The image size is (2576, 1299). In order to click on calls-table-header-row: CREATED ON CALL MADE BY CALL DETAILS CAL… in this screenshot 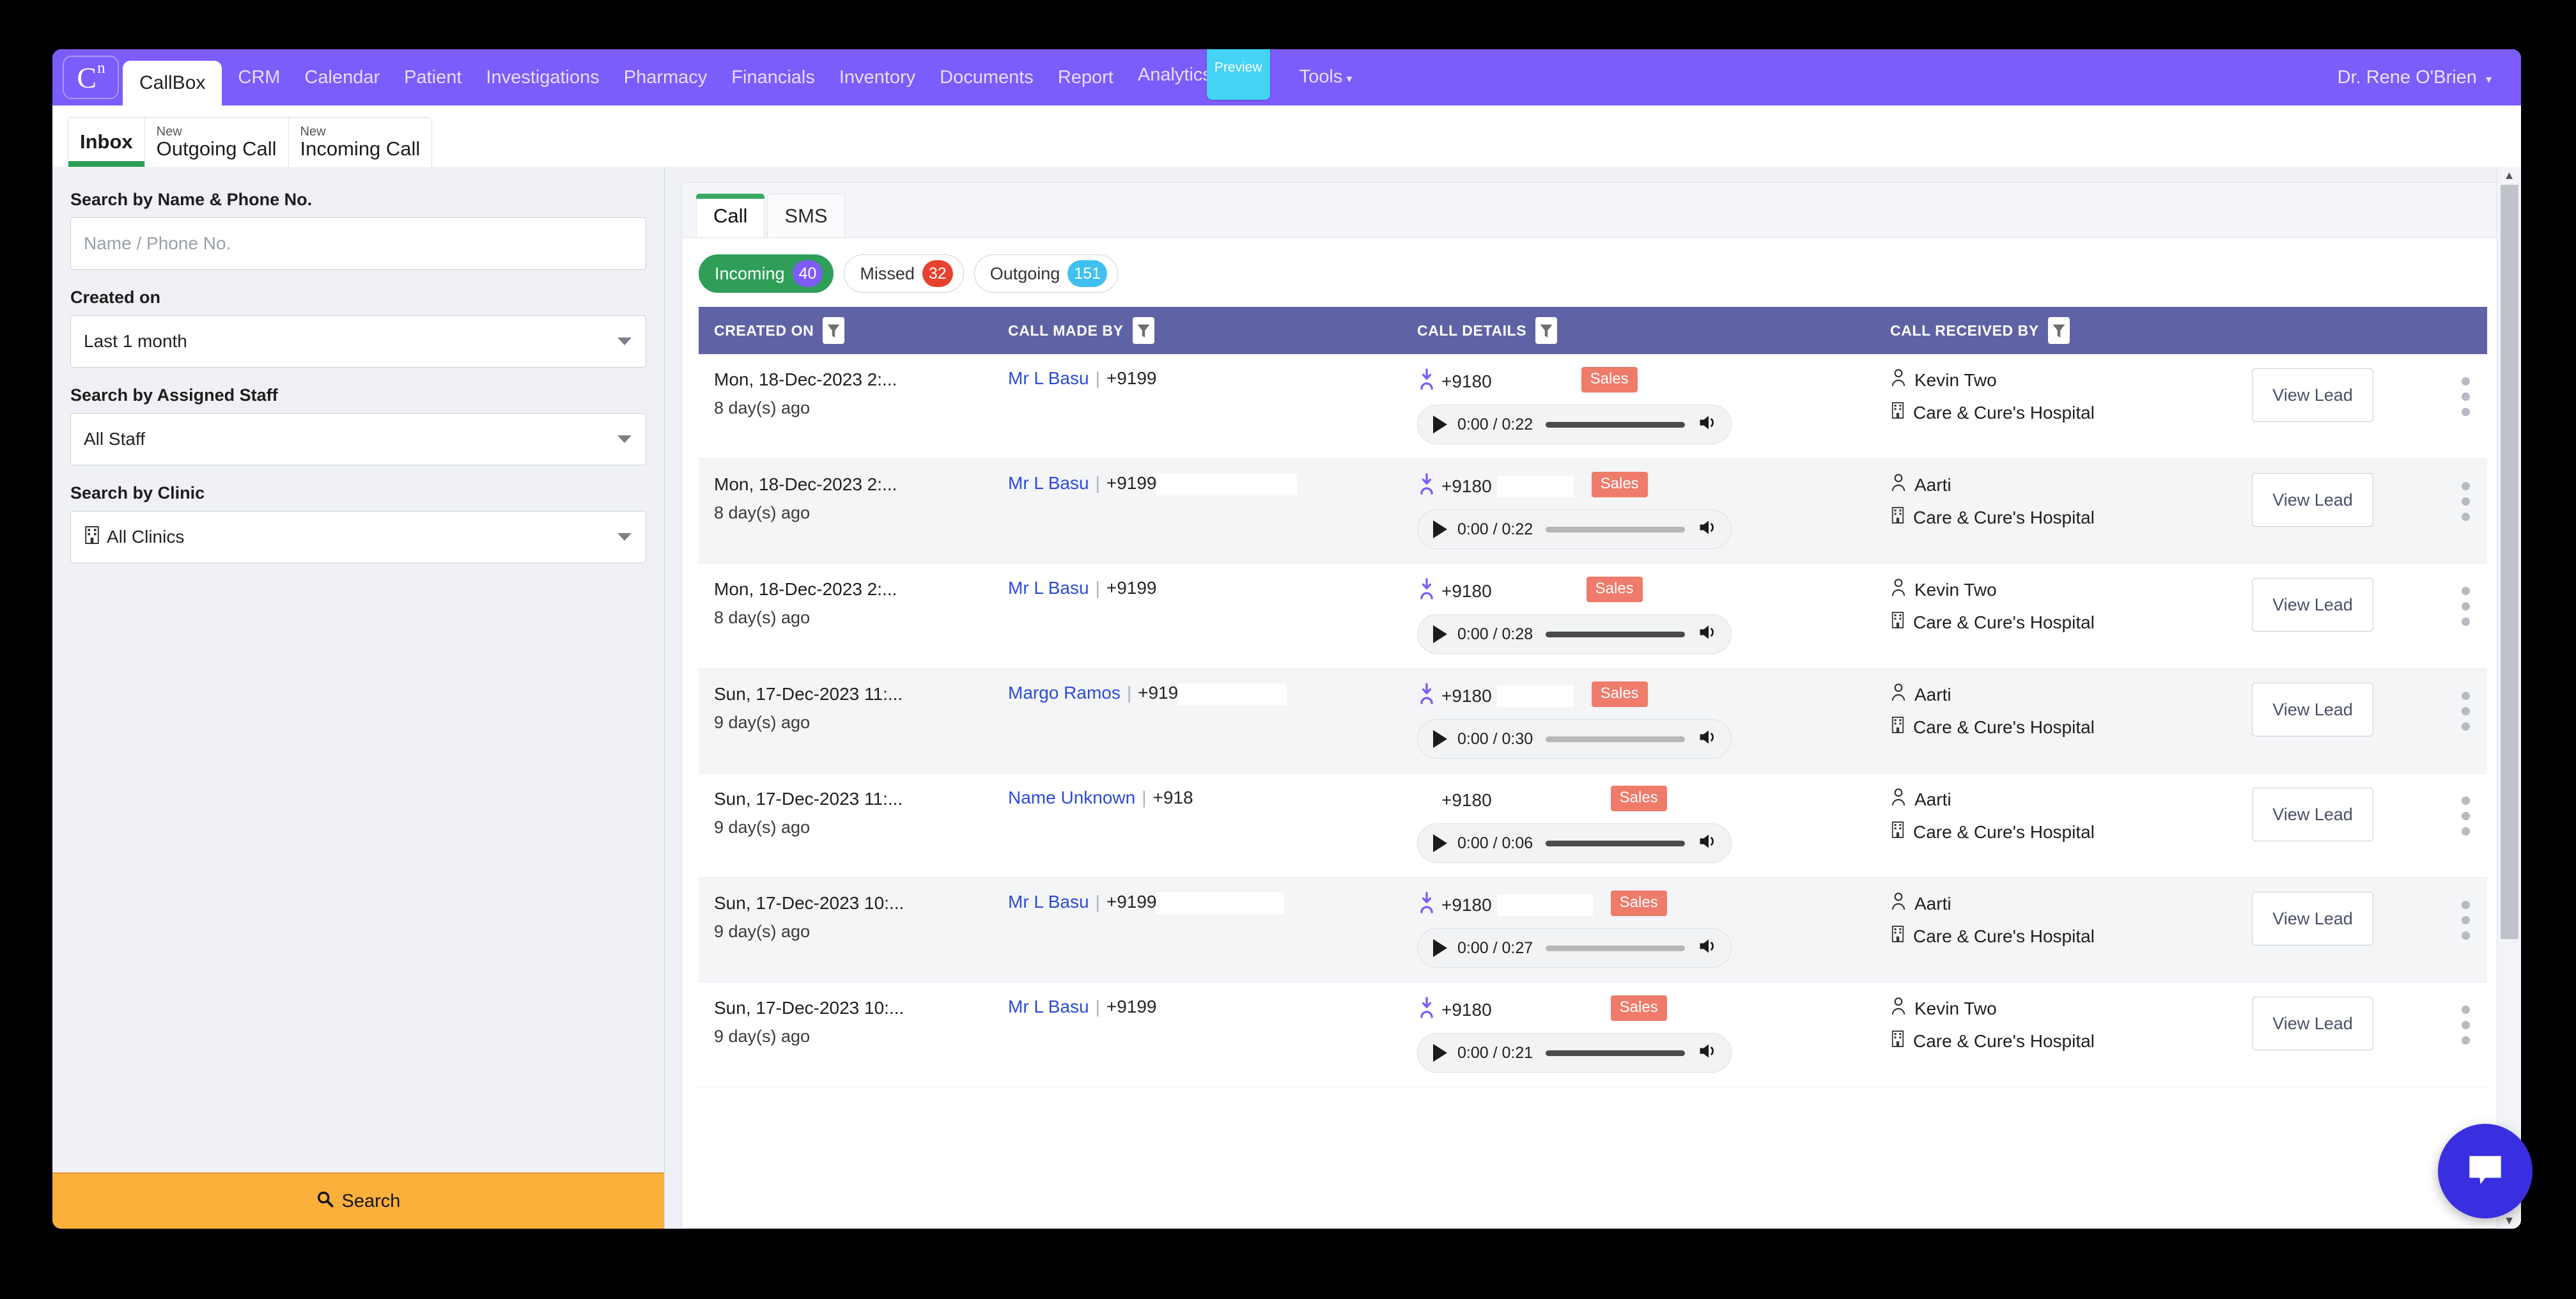, I will do `click(1593, 330)`.